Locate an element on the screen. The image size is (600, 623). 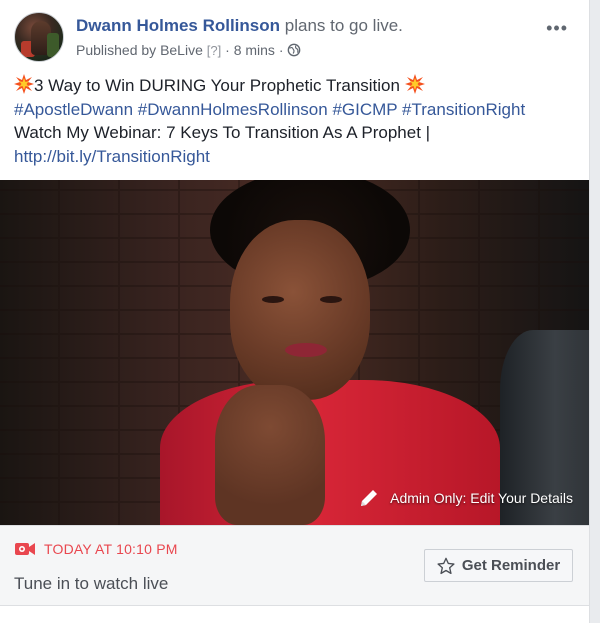
hands is located at coordinates (270, 455).